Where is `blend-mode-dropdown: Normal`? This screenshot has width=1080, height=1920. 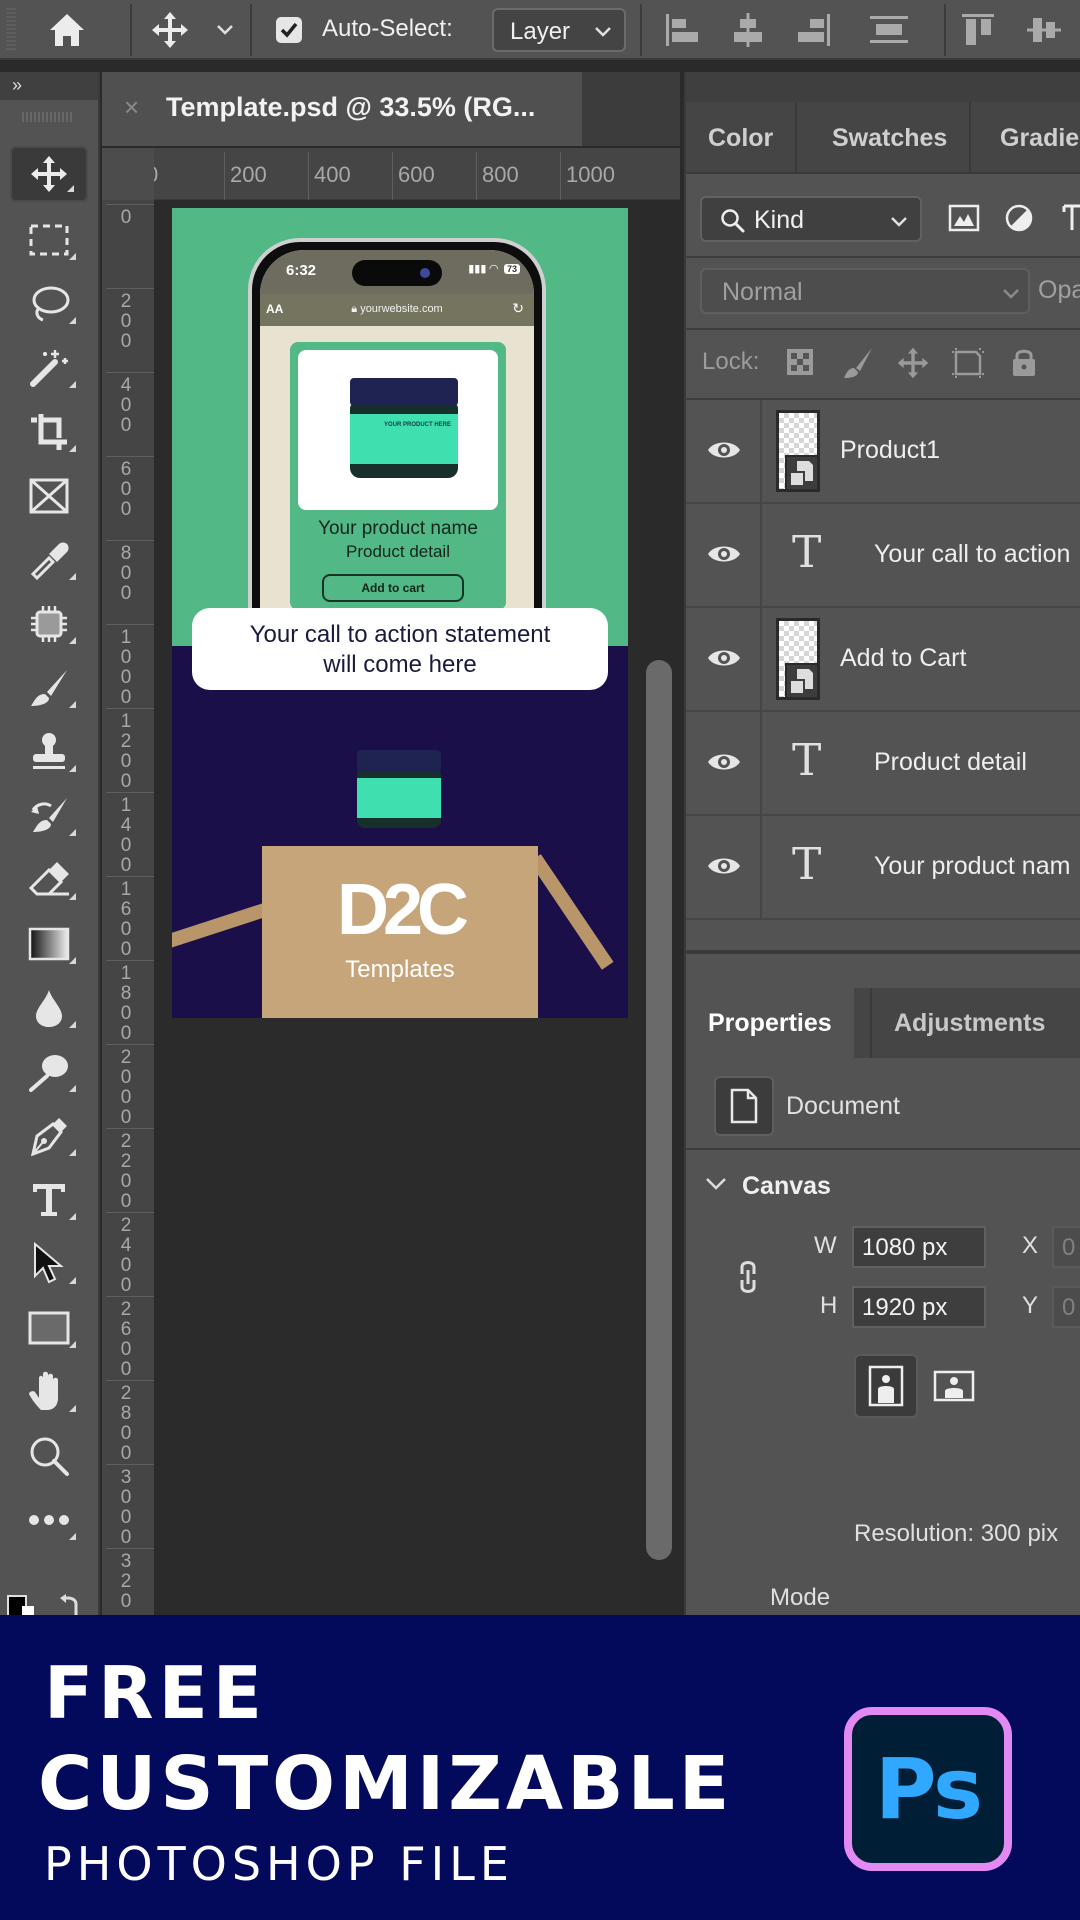
blend-mode-dropdown: Normal is located at coordinates (865, 291).